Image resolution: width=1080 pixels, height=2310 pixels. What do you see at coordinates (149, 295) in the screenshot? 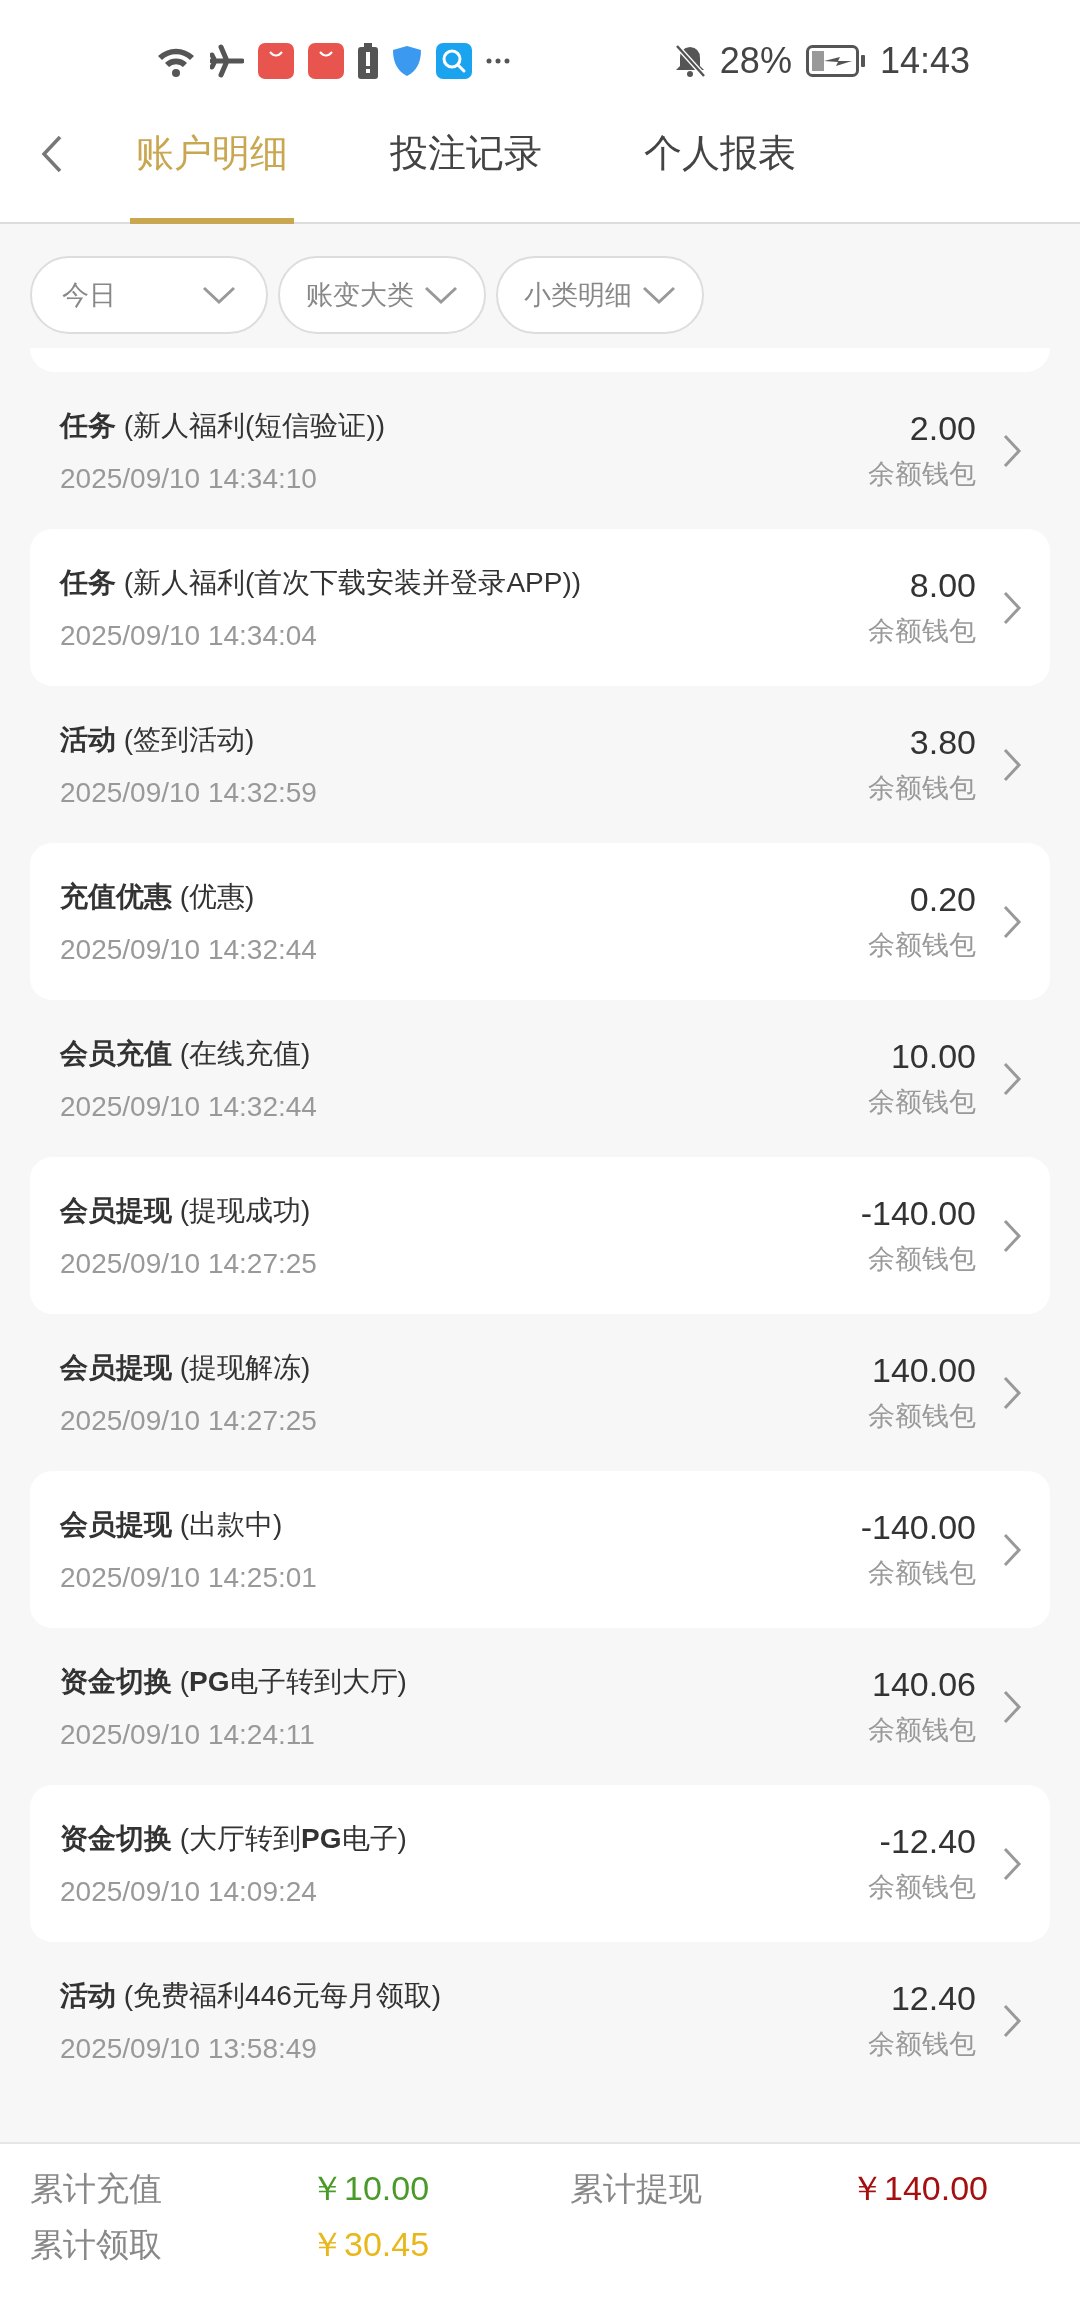
I see `filter-dropdown: 今日` at bounding box center [149, 295].